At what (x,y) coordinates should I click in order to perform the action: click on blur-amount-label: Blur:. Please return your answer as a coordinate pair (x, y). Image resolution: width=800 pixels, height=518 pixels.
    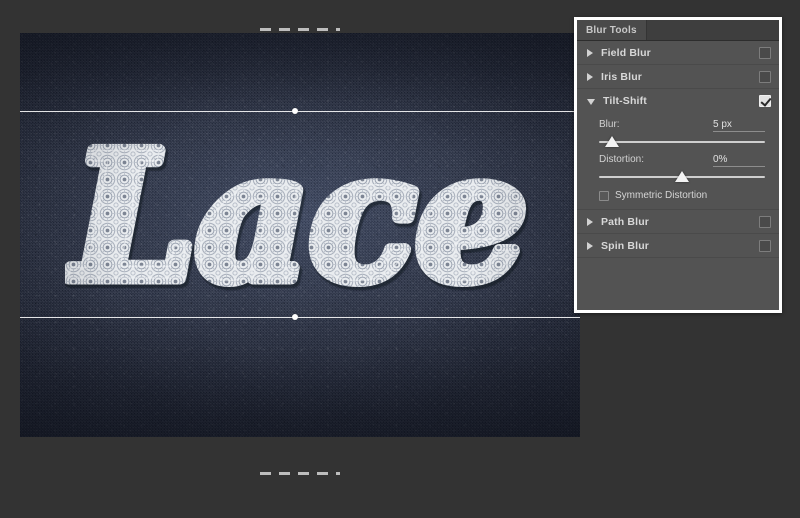
    Looking at the image, I should click on (609, 124).